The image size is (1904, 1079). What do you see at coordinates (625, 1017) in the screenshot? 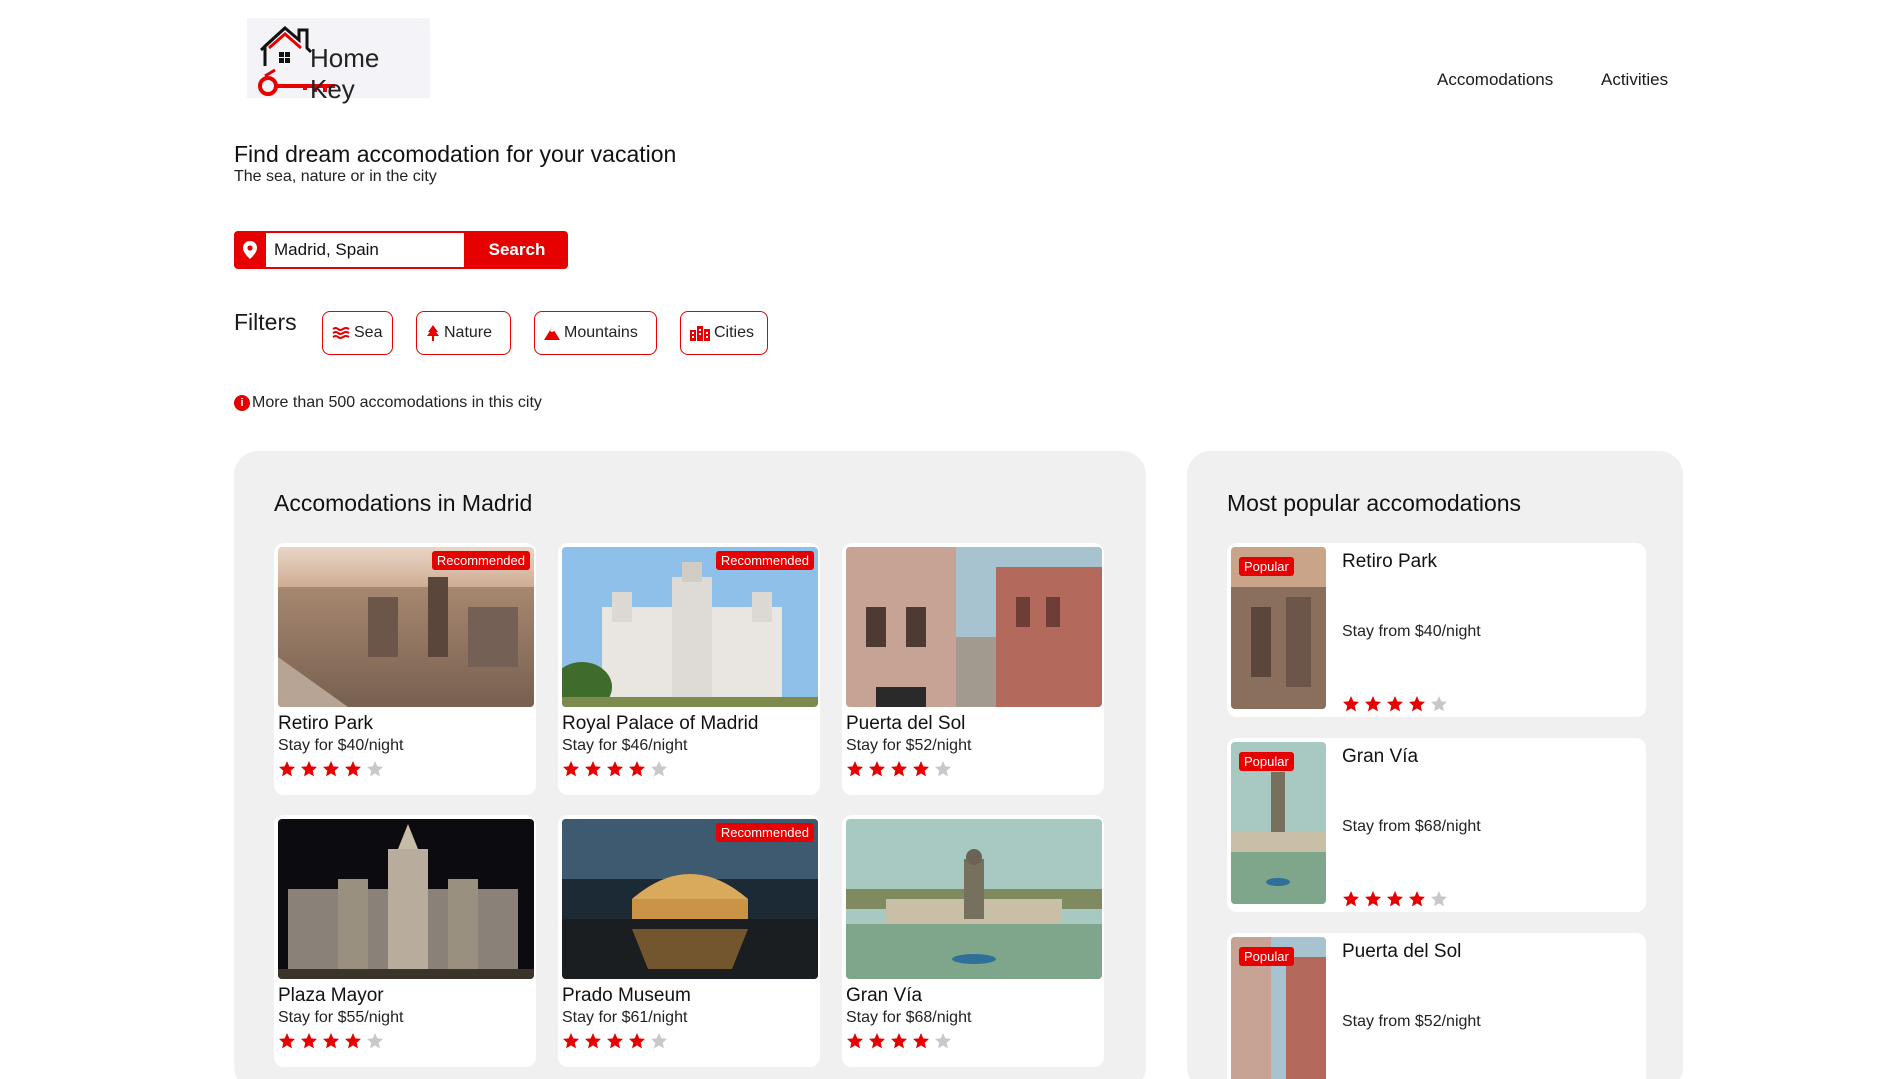
I see `card-price: Stay for $61/night` at bounding box center [625, 1017].